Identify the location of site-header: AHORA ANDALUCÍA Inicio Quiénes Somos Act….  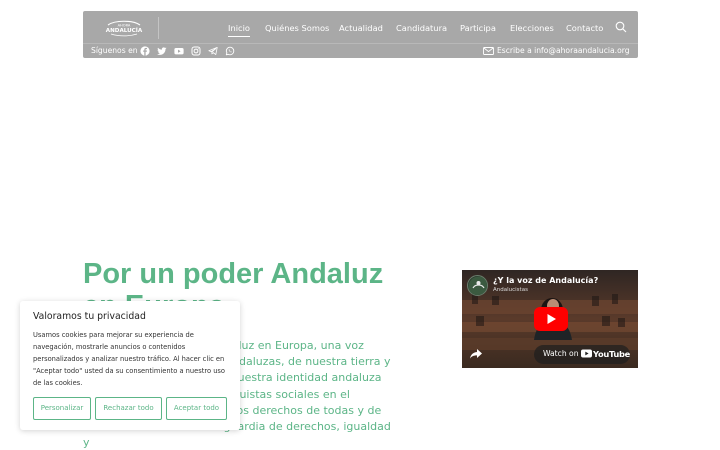
(360, 34).